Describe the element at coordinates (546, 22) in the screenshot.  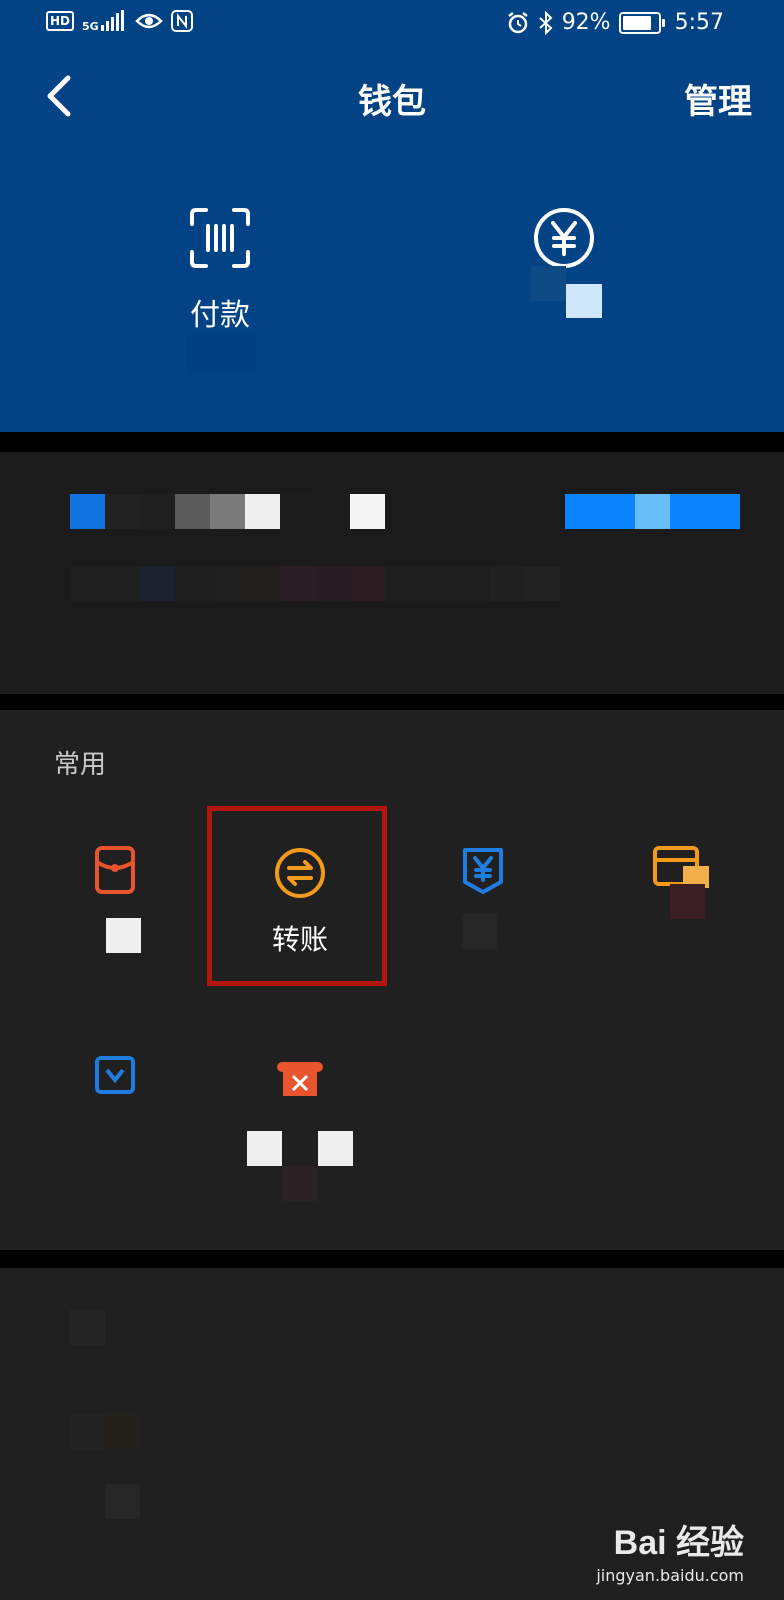
I see `bluetooth-icon` at that location.